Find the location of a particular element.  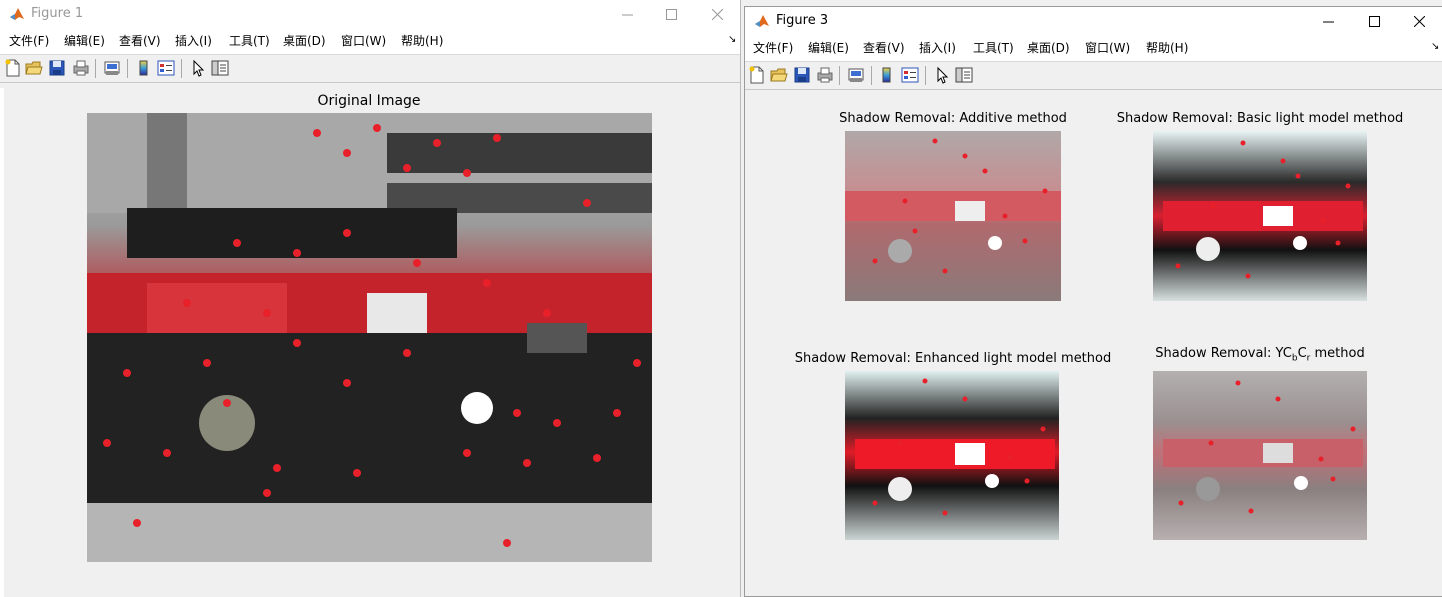

subplot-image-basic-light is located at coordinates (1260, 216).